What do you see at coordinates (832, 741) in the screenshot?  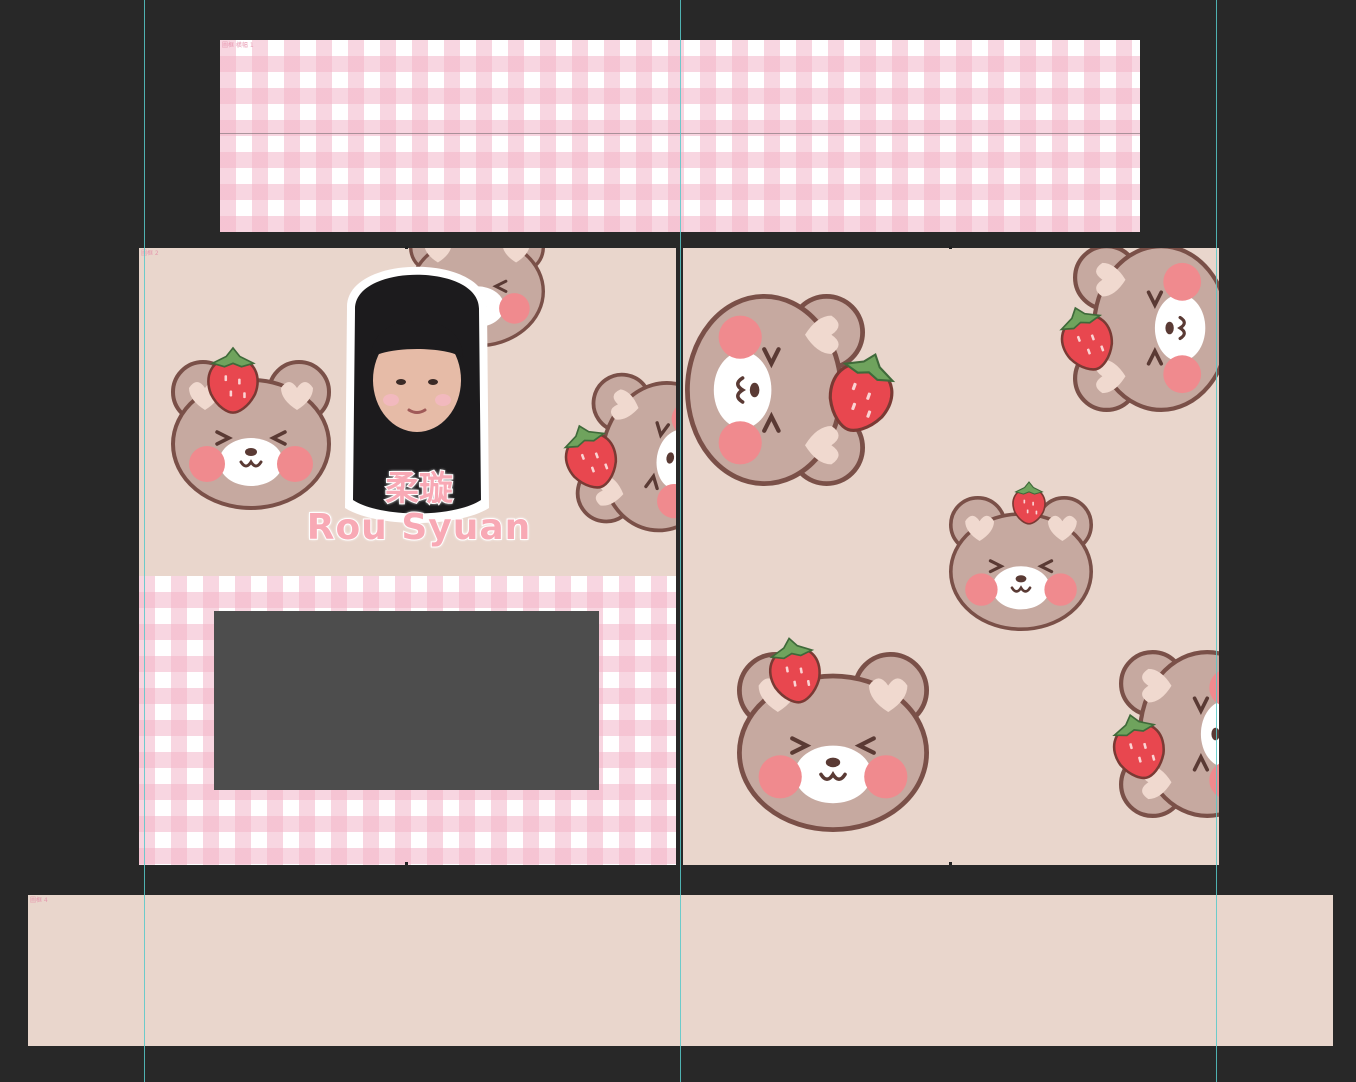 I see `bear-sticker` at bounding box center [832, 741].